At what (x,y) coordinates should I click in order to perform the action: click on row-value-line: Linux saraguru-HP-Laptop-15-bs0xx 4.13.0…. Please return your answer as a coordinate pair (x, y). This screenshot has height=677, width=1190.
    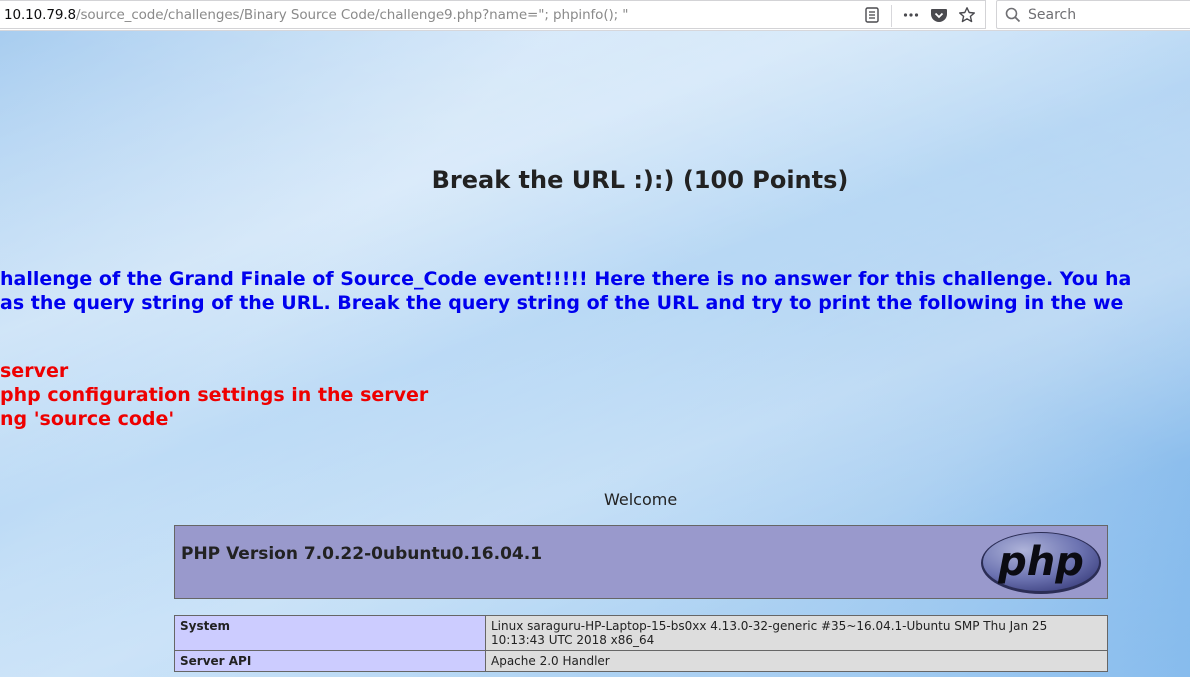
    Looking at the image, I should click on (769, 626).